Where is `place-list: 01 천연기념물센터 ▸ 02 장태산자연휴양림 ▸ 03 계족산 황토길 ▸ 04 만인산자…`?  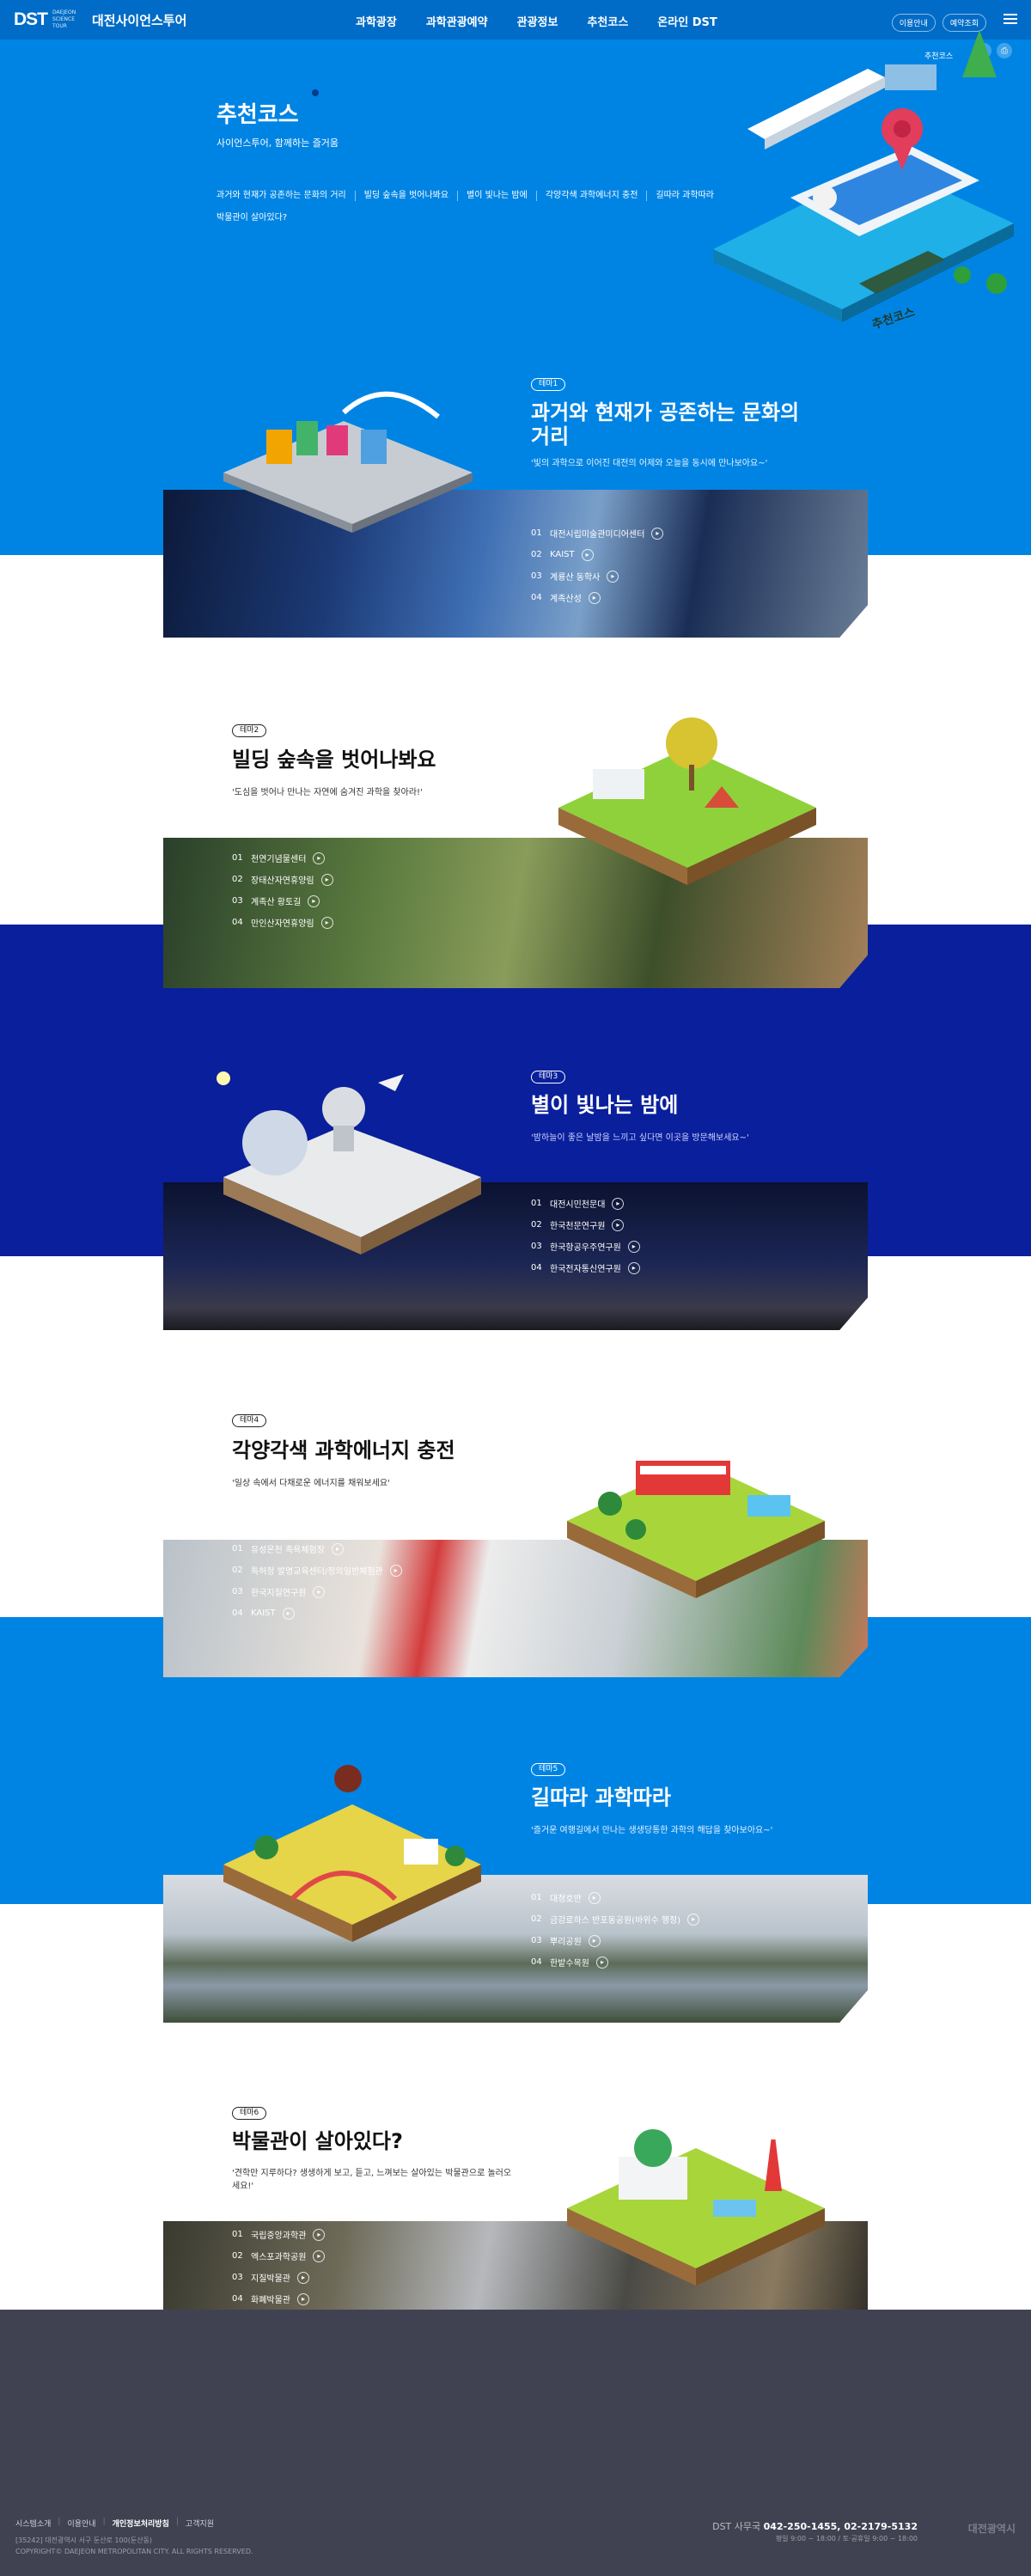
place-list: 01 천연기념물센터 ▸ 02 장태산자연휴양림 ▸ 03 계족산 황토길 ▸ 04 만인산자… is located at coordinates (282, 890).